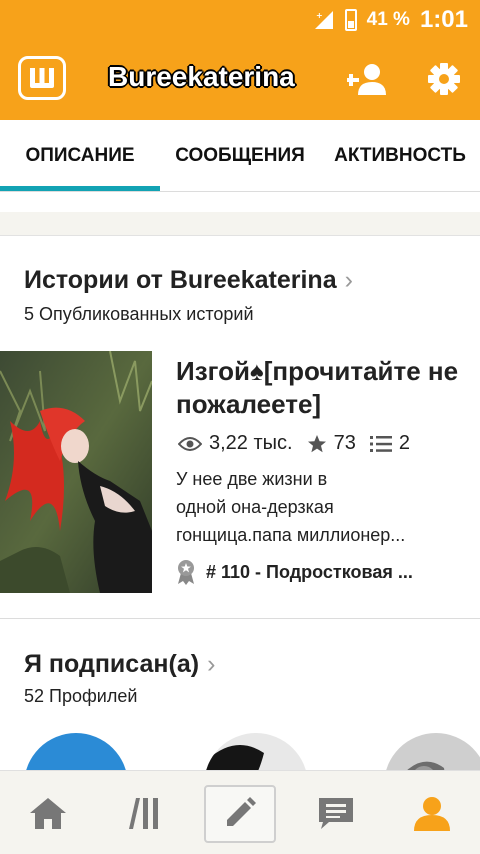  I want to click on write-icon, so click(241, 811).